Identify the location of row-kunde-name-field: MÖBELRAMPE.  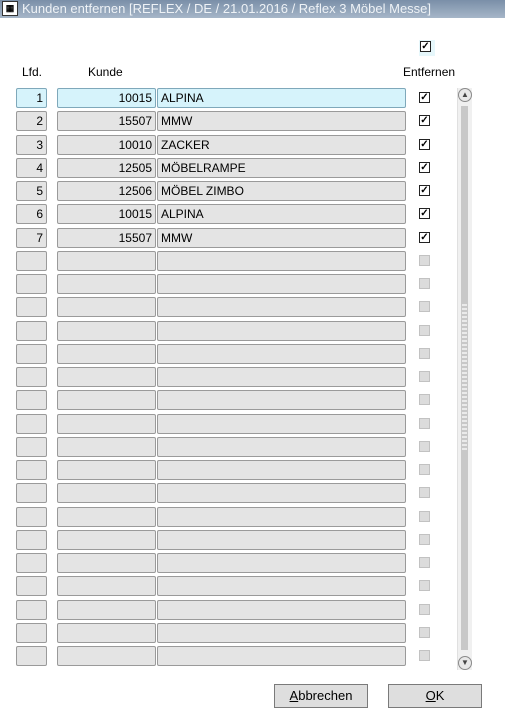
(281, 168).